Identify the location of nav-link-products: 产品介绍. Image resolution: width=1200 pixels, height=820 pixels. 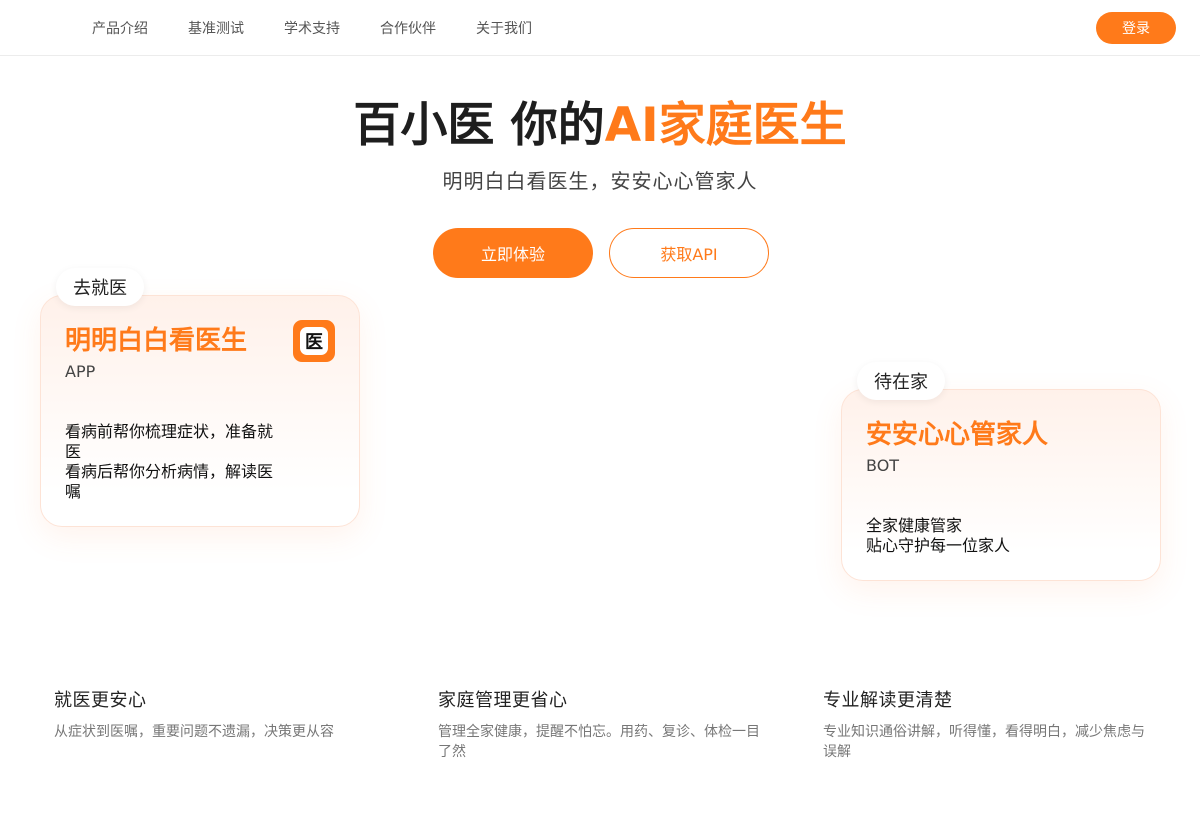
(120, 28).